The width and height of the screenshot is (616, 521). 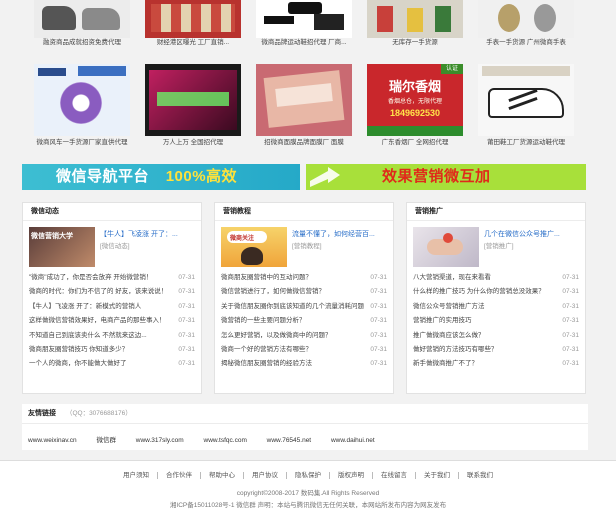 I want to click on product-card: 无库存一手货源, so click(x=415, y=24).